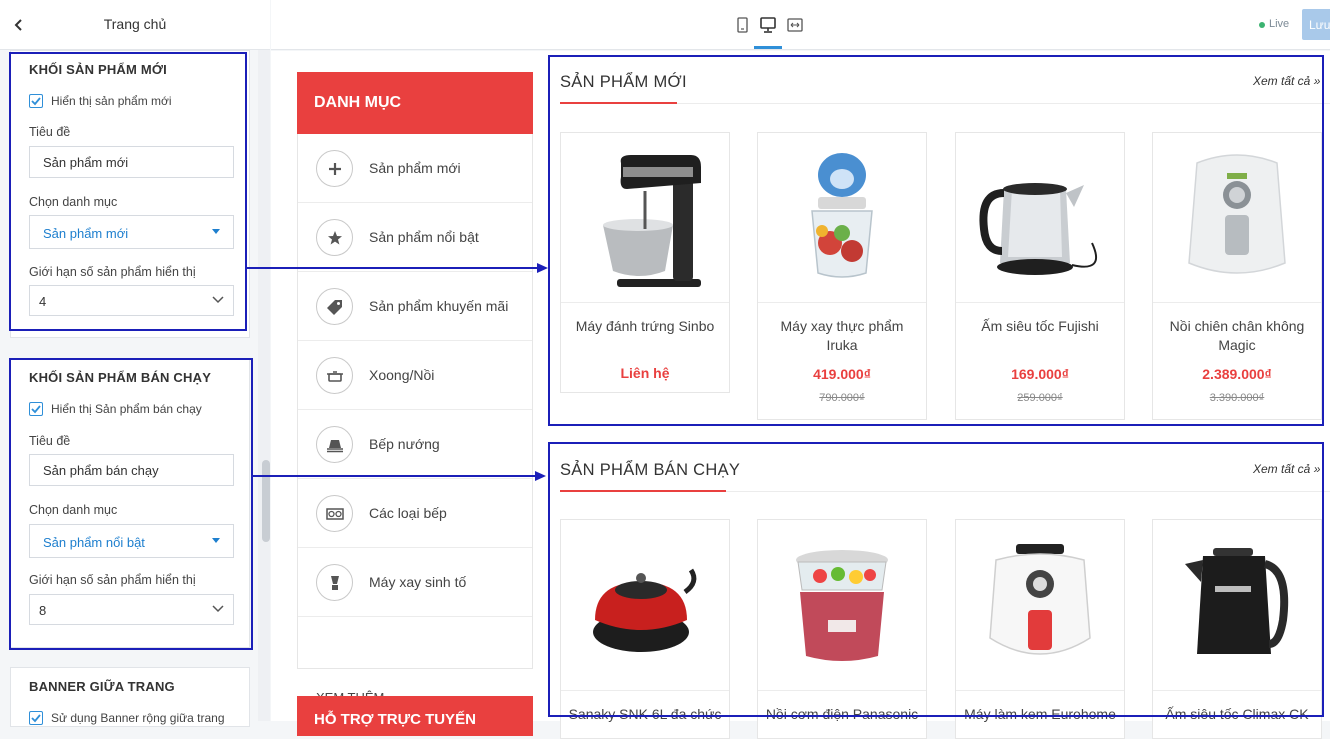 The image size is (1330, 739). Describe the element at coordinates (138, 718) in the screenshot. I see `use-banner-label: Sử dụng Banner rộng giữa trang` at that location.